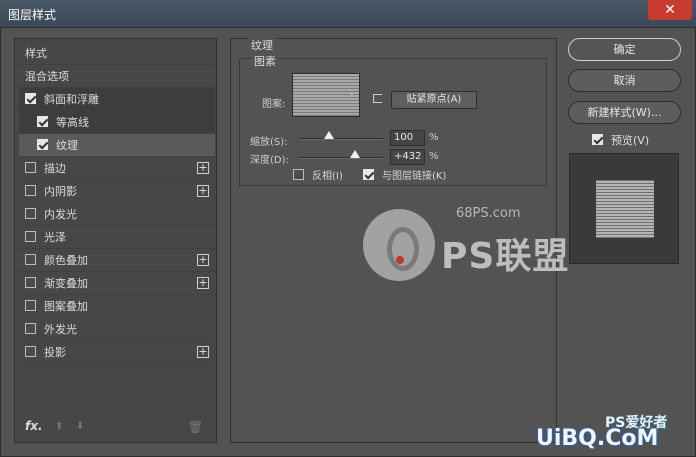 This screenshot has width=696, height=457. I want to click on style-item-13: 投影 +, so click(117, 352).